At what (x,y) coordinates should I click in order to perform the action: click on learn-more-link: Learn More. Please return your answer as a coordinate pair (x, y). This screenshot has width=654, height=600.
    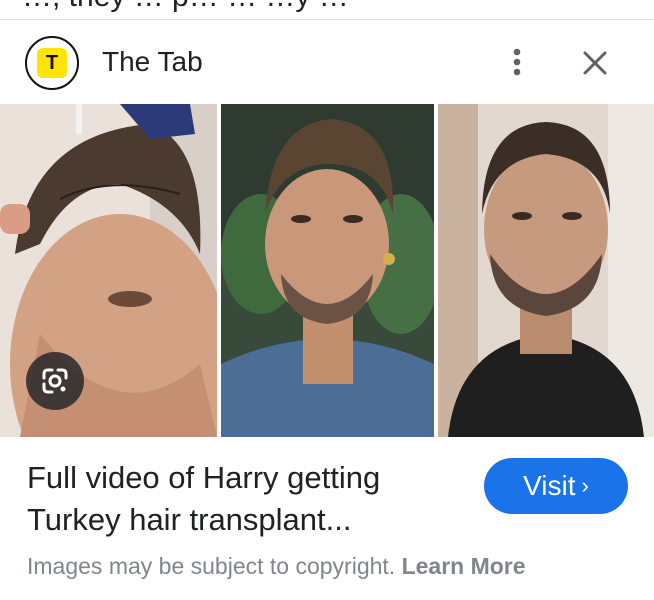
    Looking at the image, I should click on (464, 566).